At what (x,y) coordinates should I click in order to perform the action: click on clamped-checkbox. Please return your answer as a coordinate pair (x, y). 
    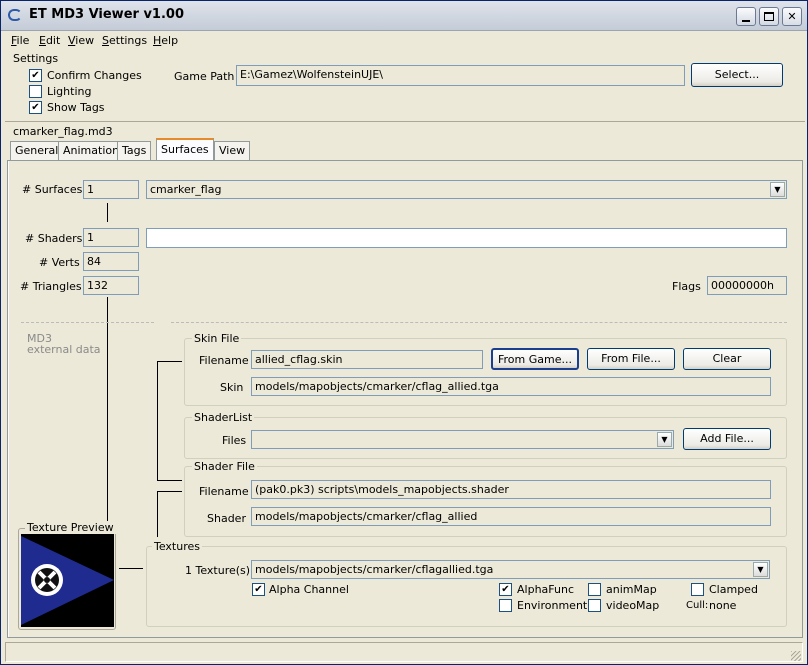
    Looking at the image, I should click on (697, 589).